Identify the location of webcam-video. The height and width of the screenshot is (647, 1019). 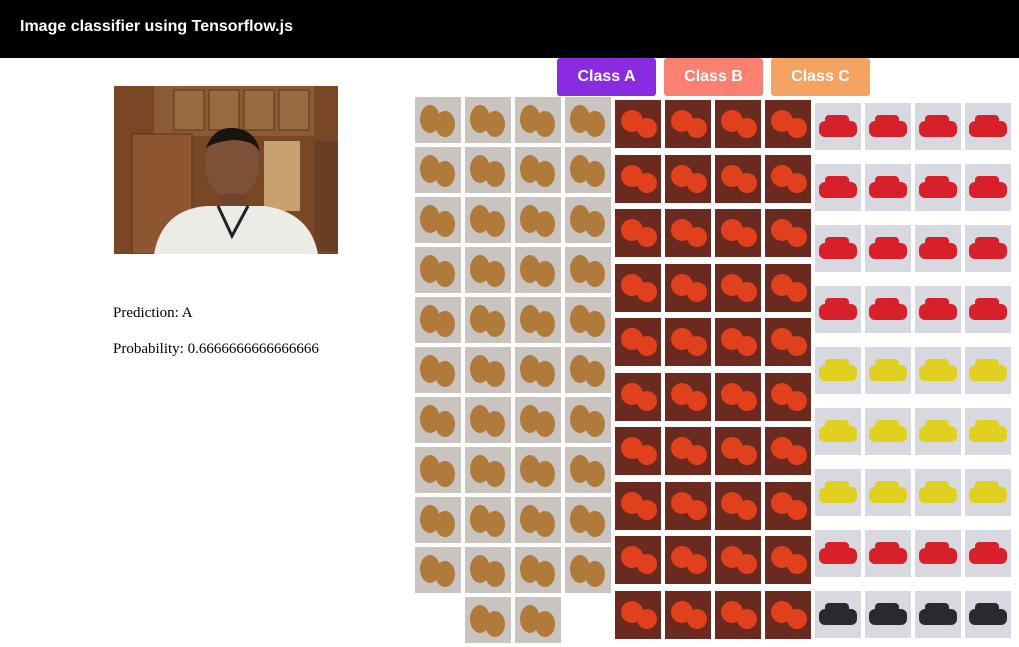
(226, 170).